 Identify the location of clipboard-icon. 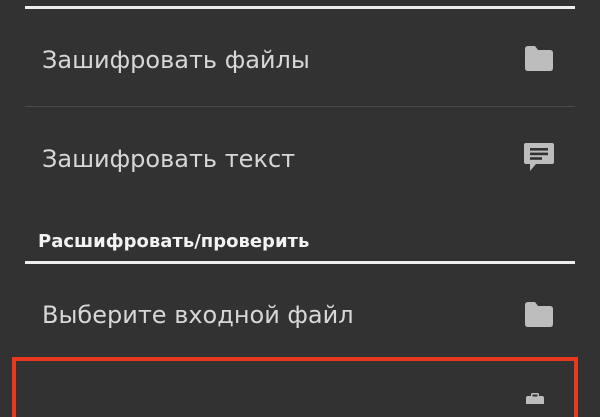
(535, 398).